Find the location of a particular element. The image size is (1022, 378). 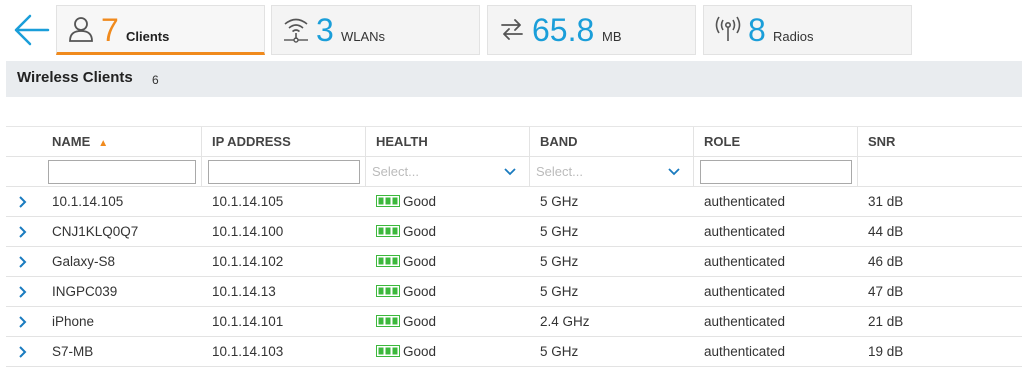

role-filter-input is located at coordinates (776, 172).